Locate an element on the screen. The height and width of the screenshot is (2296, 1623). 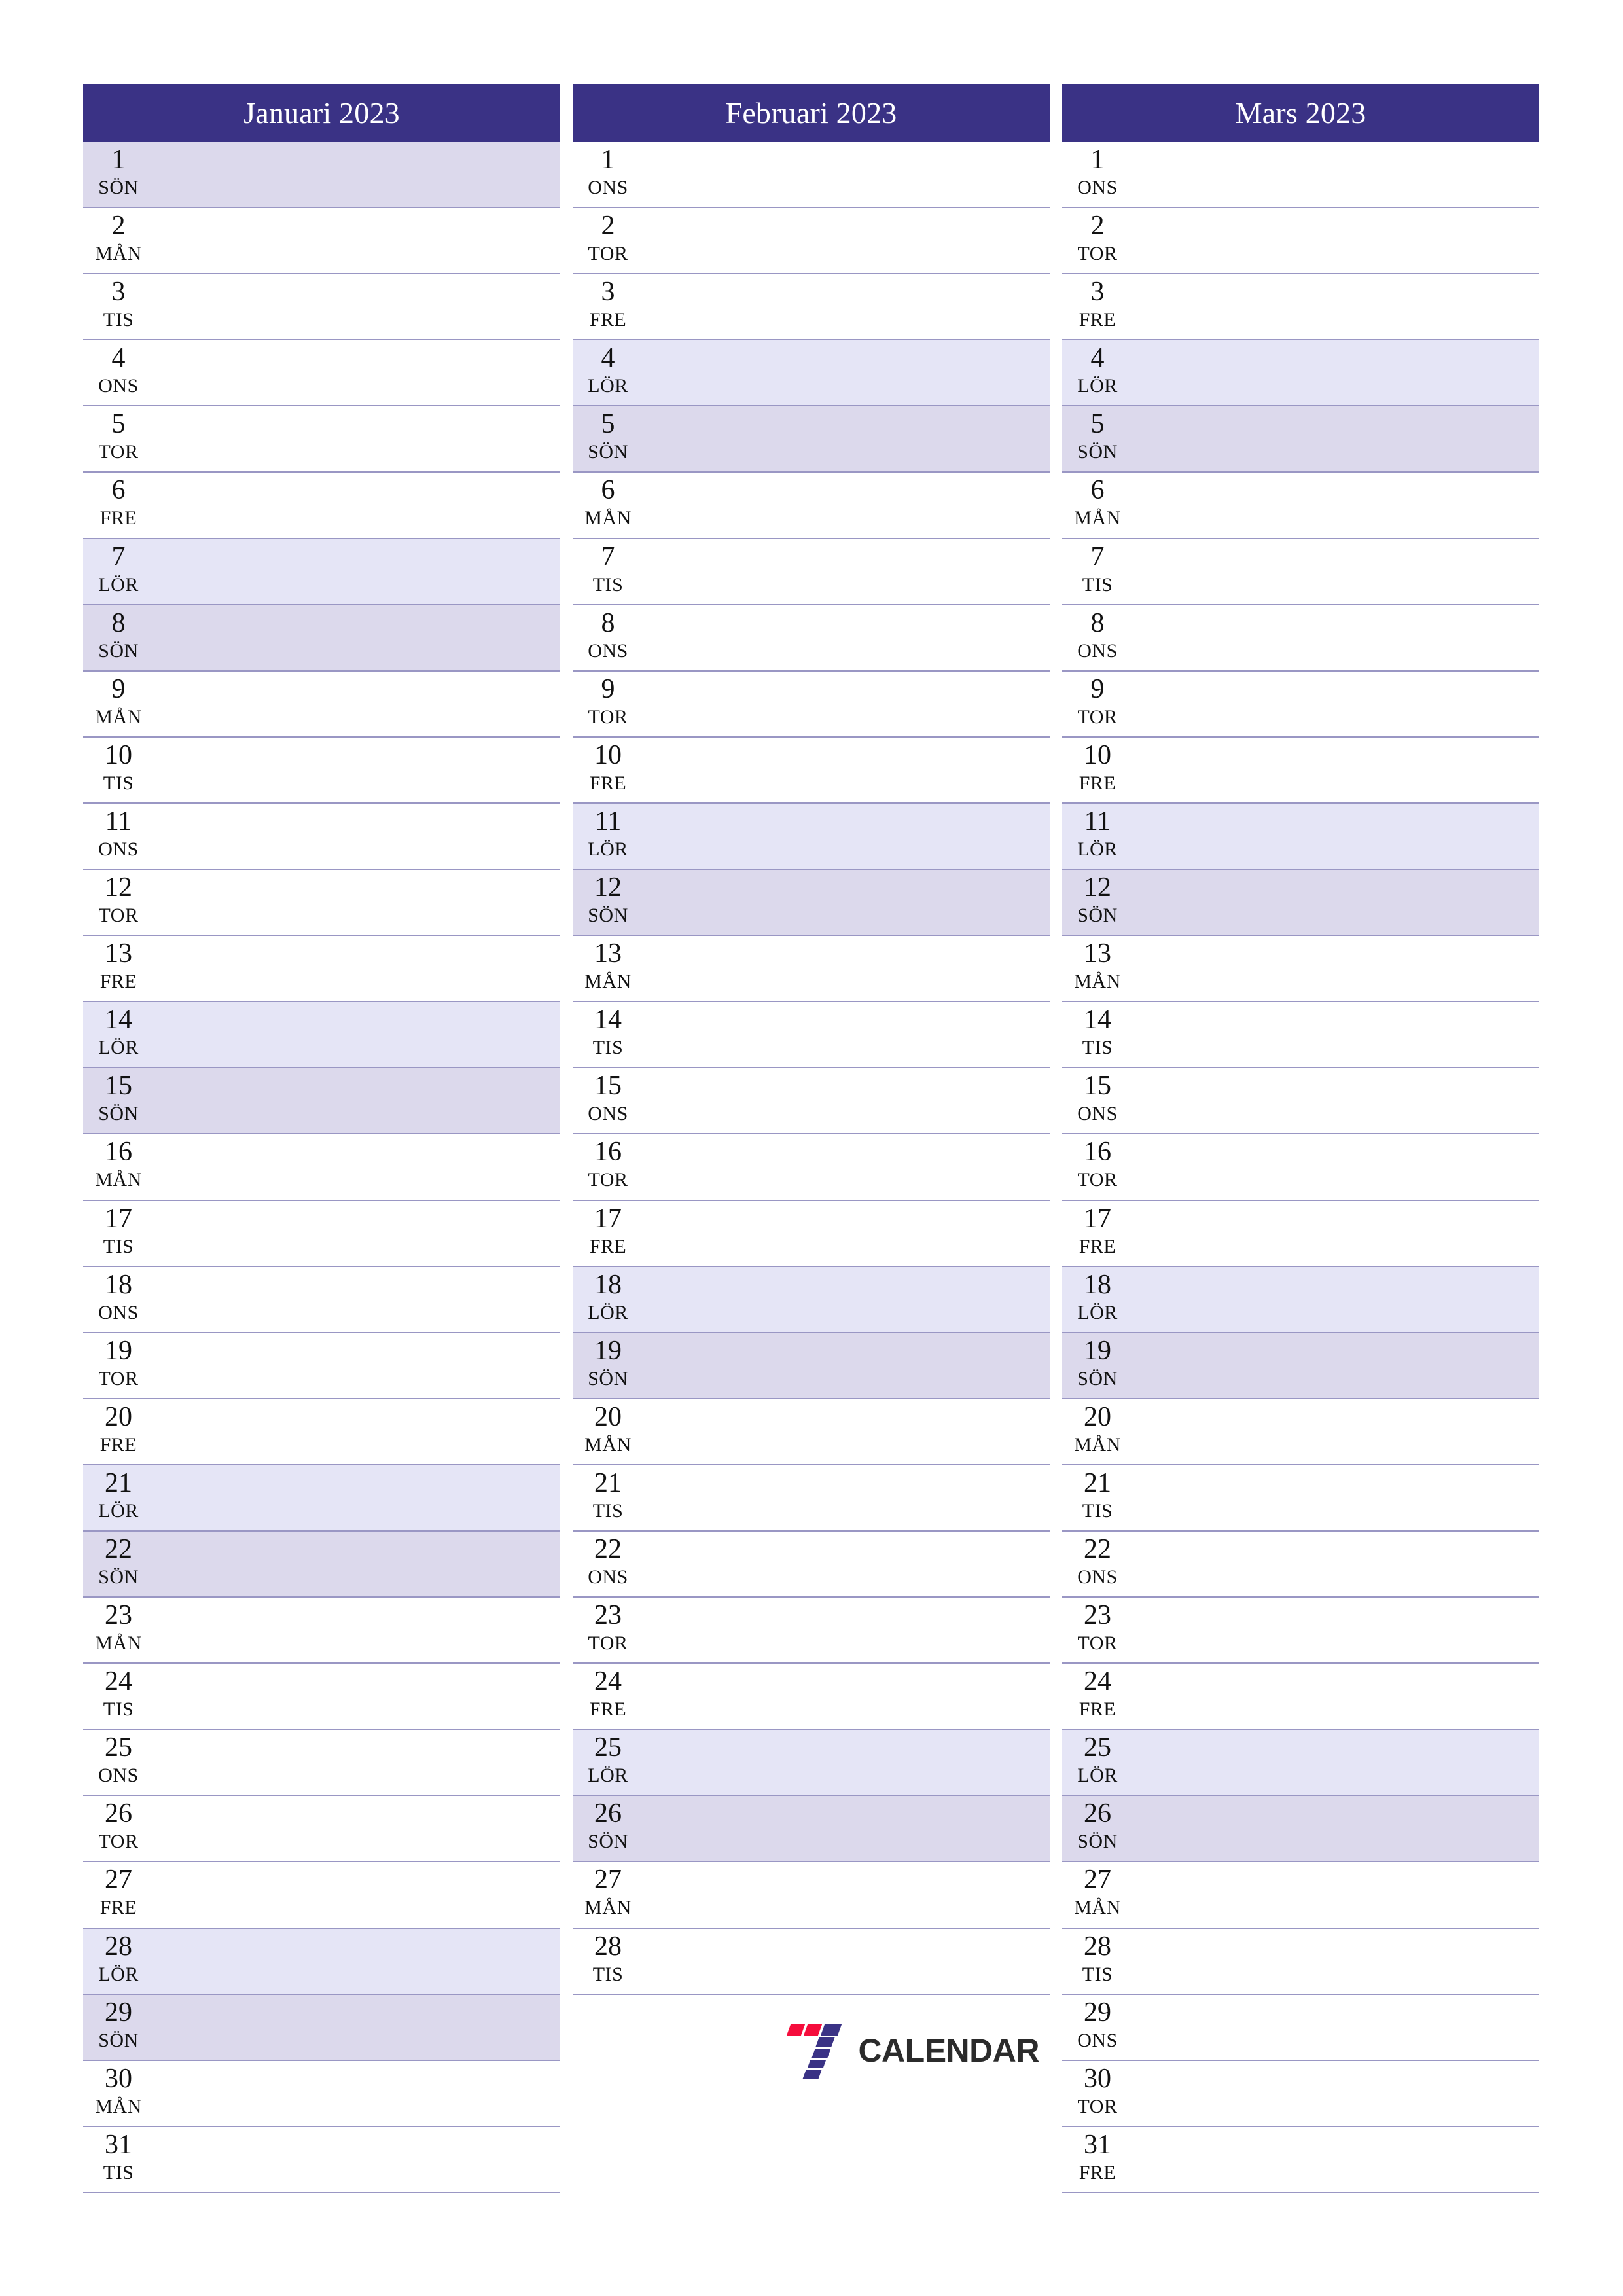
day-row: 21 LÖR is located at coordinates (321, 1498).